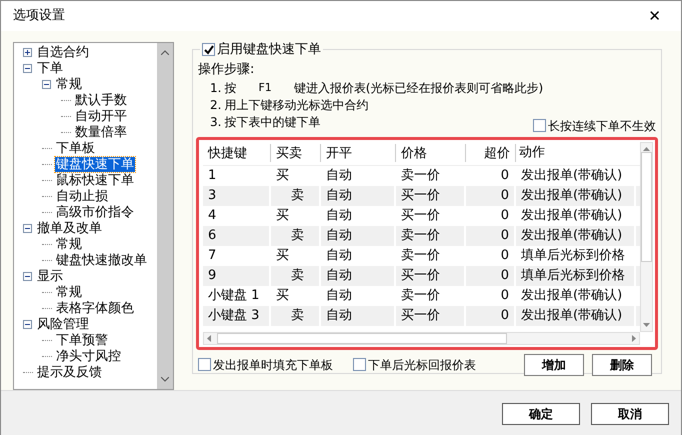 The image size is (682, 435). What do you see at coordinates (272, 122) in the screenshot?
I see `step-text: 按下表中的键下单` at bounding box center [272, 122].